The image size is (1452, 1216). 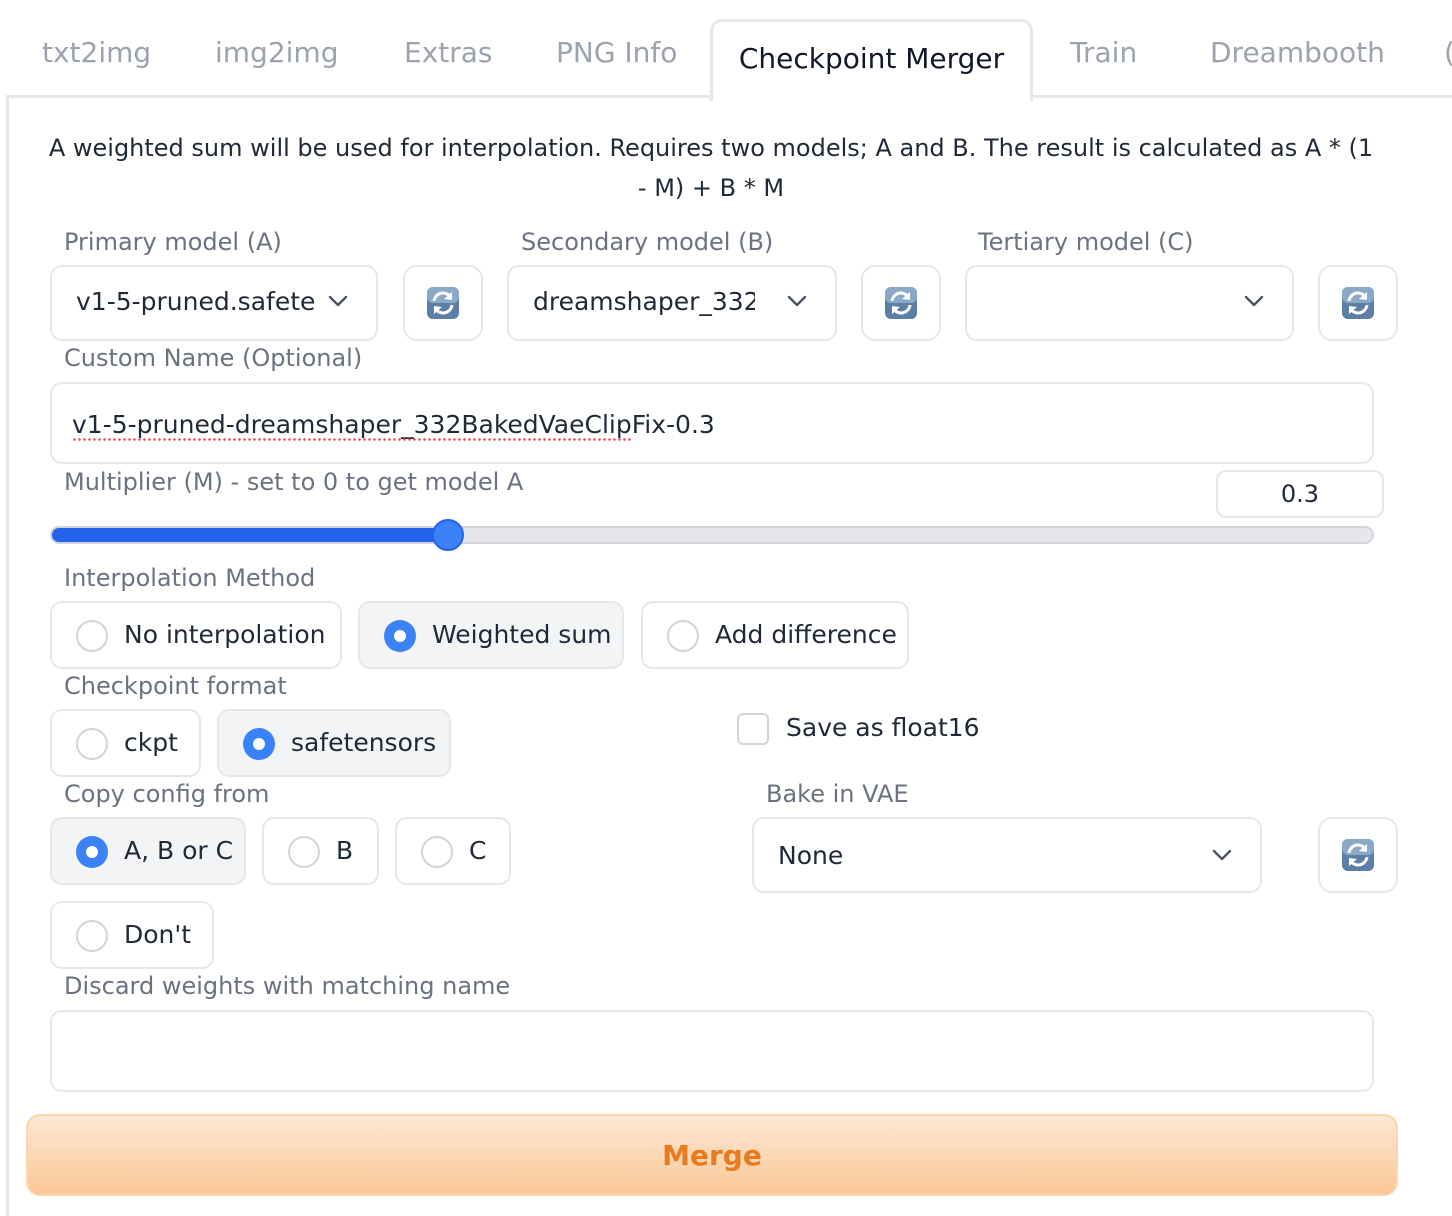 I want to click on radio-a-b-or-c: A, B or C, so click(x=148, y=851).